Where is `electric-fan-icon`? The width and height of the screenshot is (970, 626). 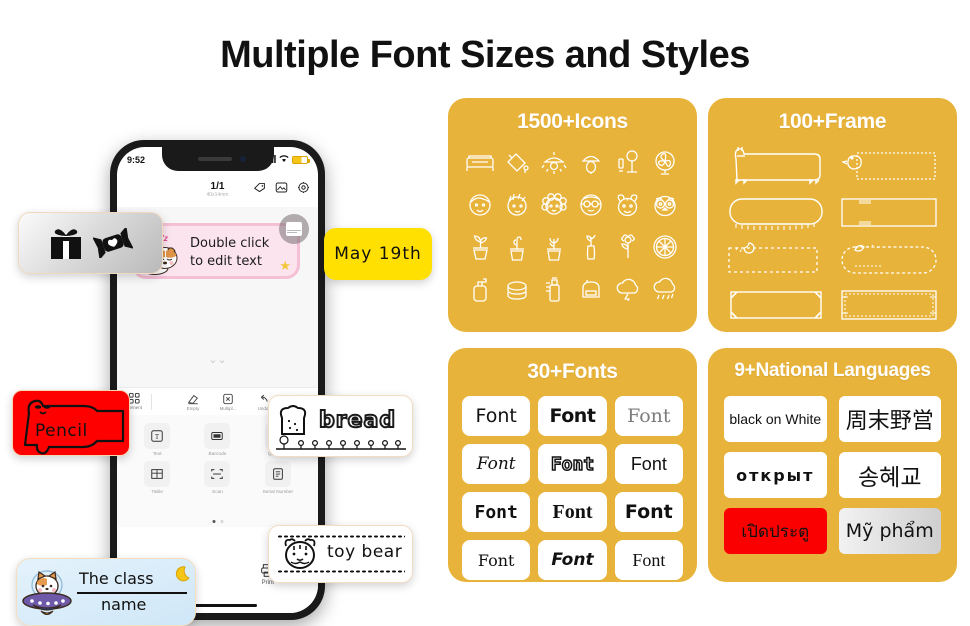
electric-fan-icon is located at coordinates (664, 163).